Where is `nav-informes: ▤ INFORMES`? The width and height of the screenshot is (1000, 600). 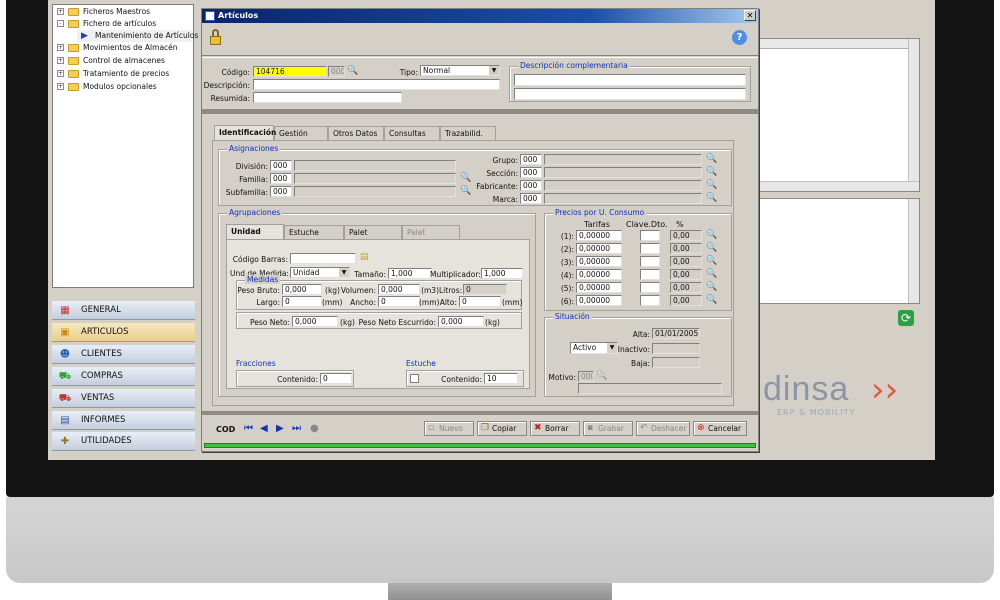
nav-informes: ▤ INFORMES is located at coordinates (123, 420).